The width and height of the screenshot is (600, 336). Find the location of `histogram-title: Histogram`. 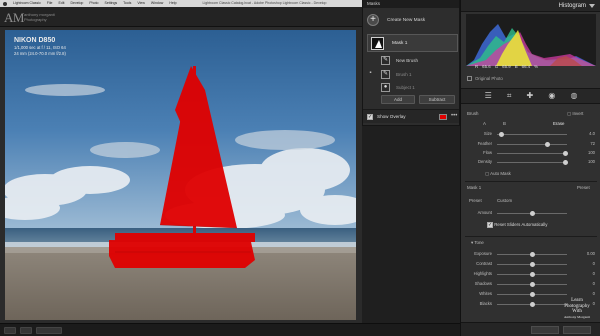

histogram-title: Histogram is located at coordinates (572, 6).